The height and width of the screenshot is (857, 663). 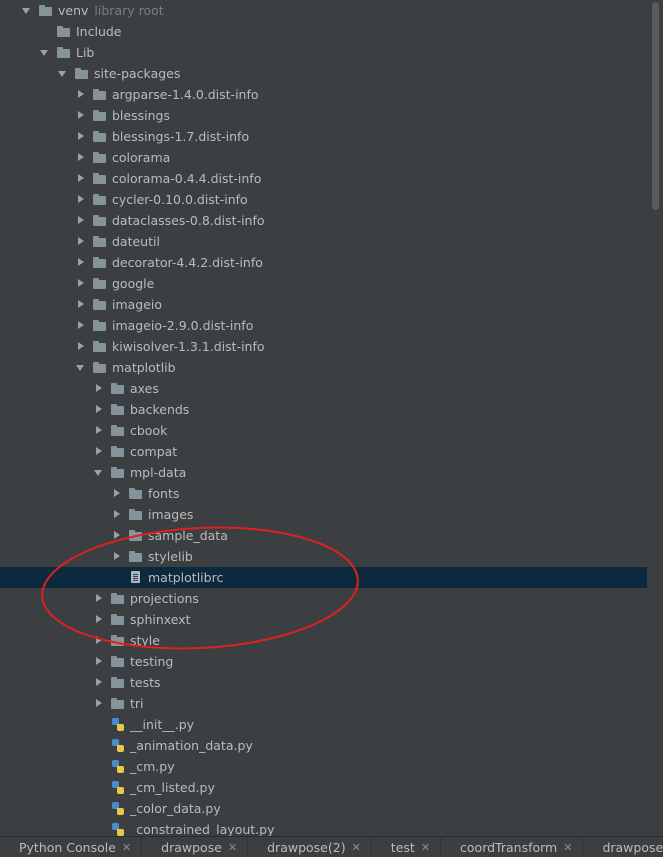 What do you see at coordinates (323, 787) in the screenshot?
I see `tree-file-row: _cm_listed.py` at bounding box center [323, 787].